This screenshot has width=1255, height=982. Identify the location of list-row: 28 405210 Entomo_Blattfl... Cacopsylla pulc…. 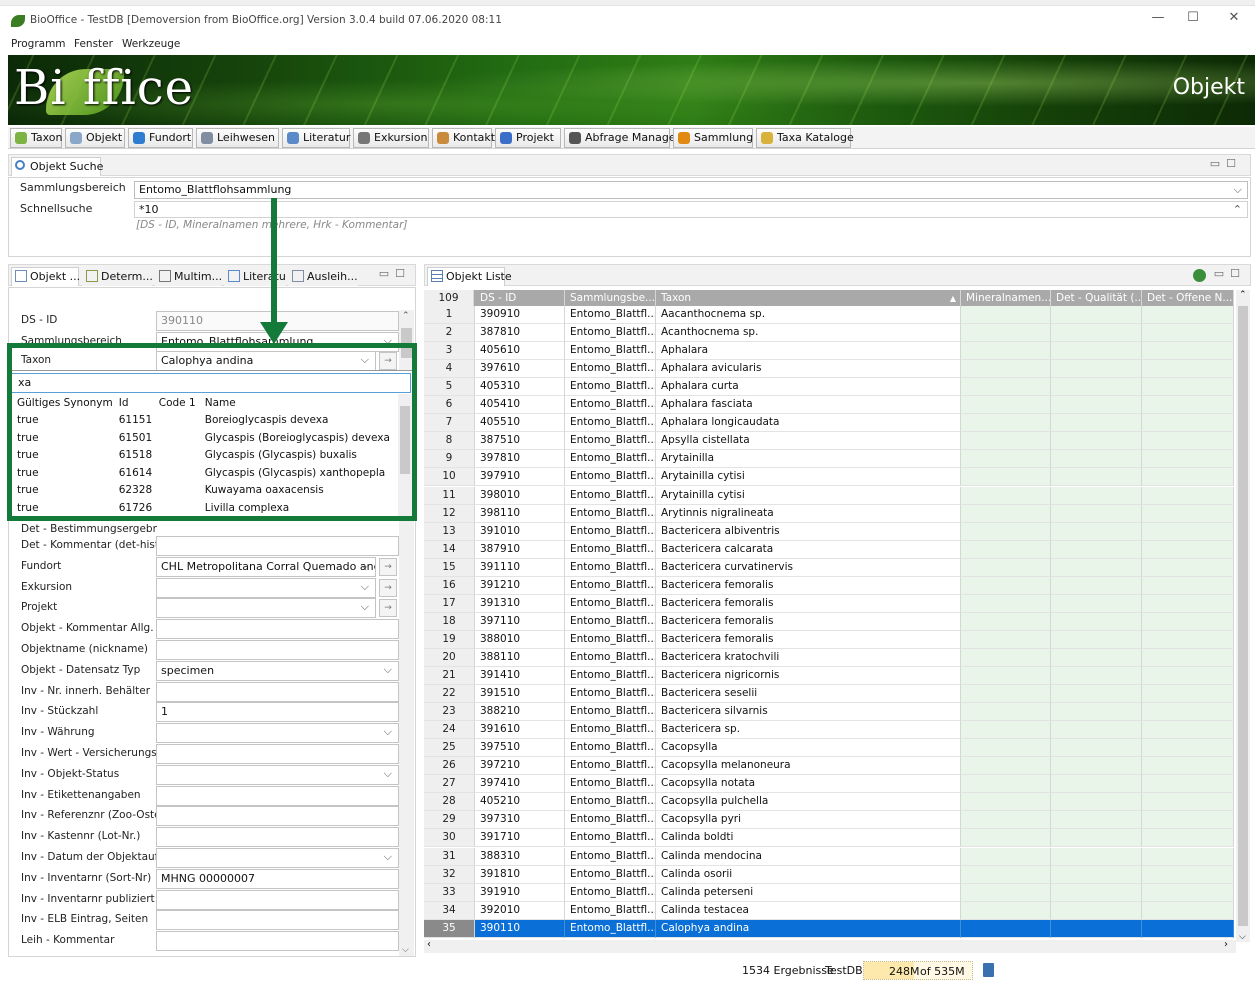
(829, 802).